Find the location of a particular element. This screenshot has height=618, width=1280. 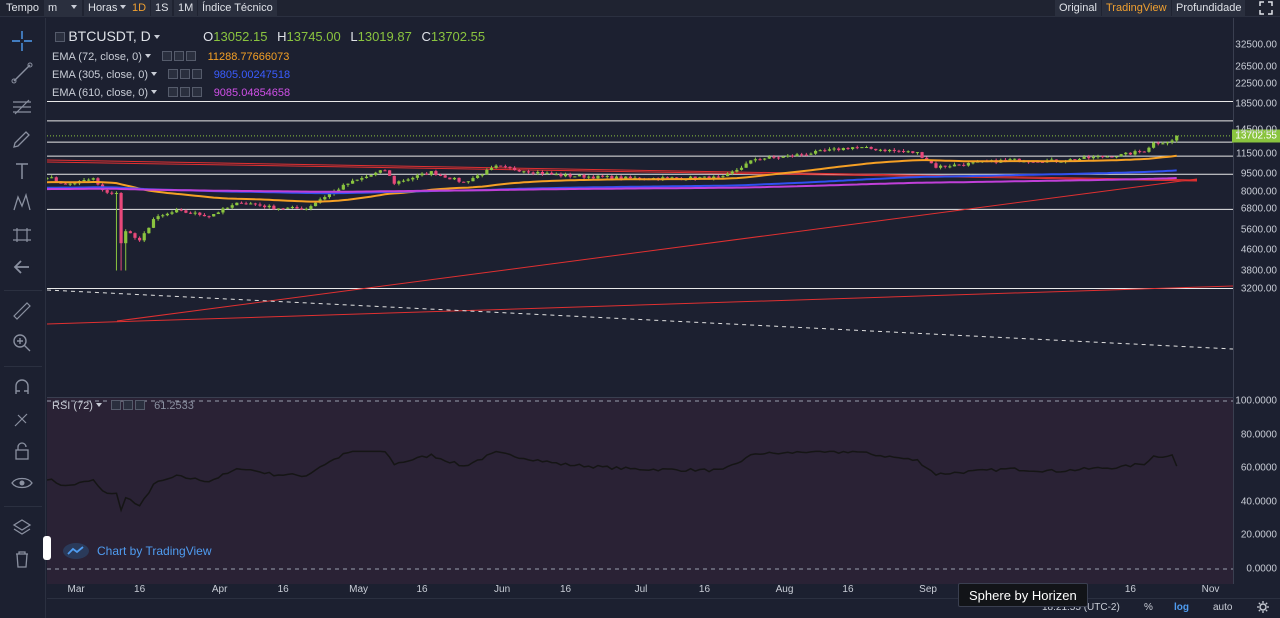

lock-drawings-icon is located at coordinates (22, 419).